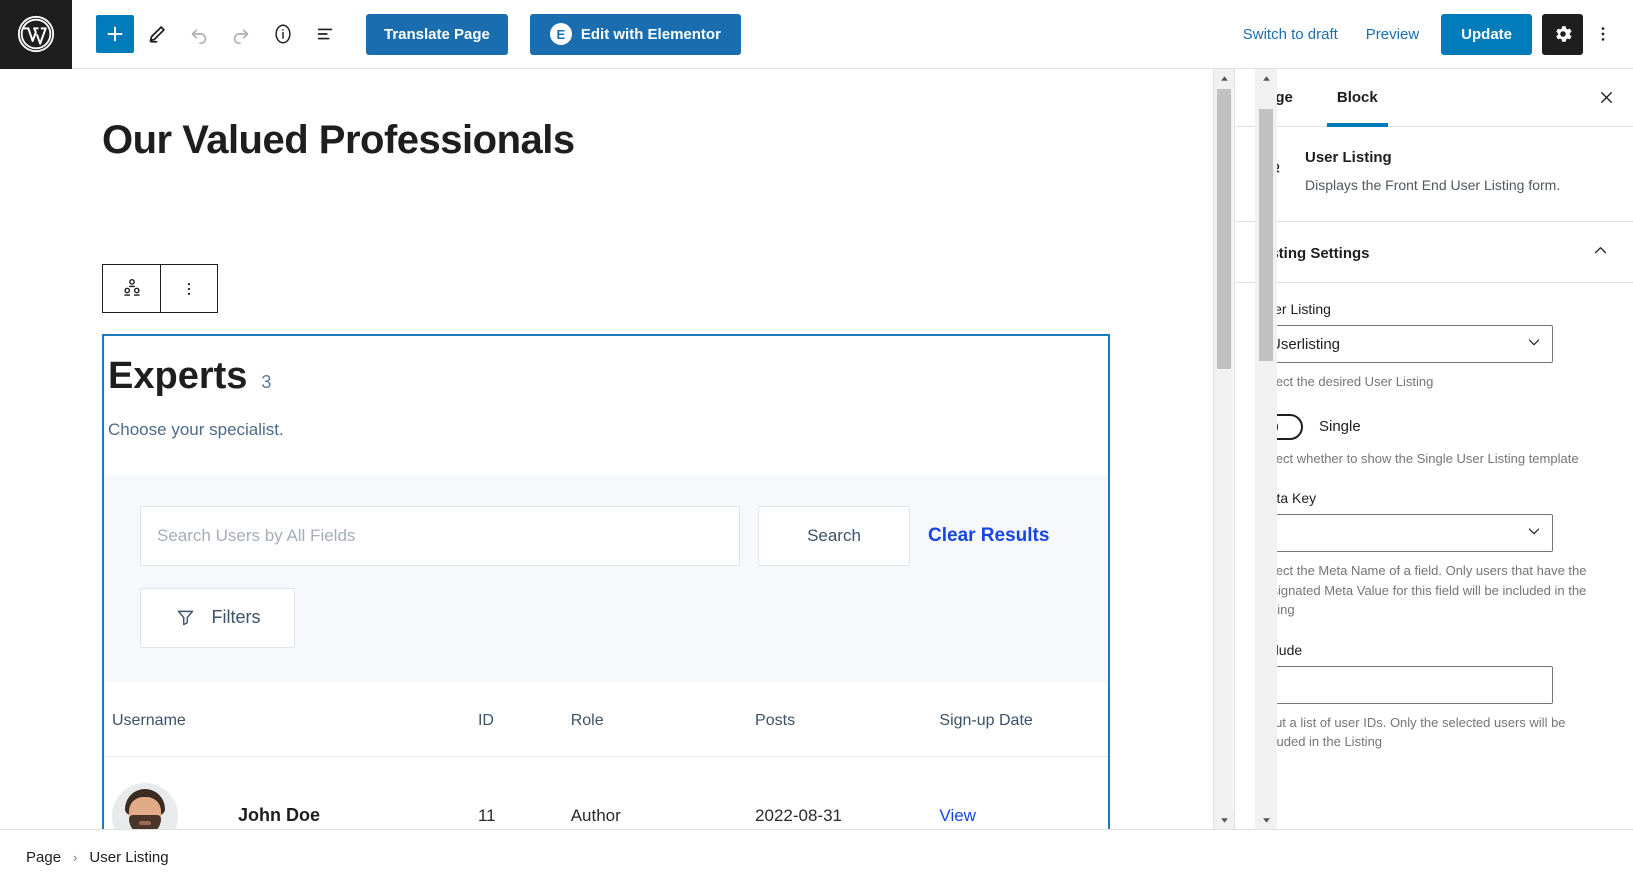 The image size is (1633, 885). Describe the element at coordinates (1290, 34) in the screenshot. I see `switch-to-draft-button: Switch to draft` at that location.